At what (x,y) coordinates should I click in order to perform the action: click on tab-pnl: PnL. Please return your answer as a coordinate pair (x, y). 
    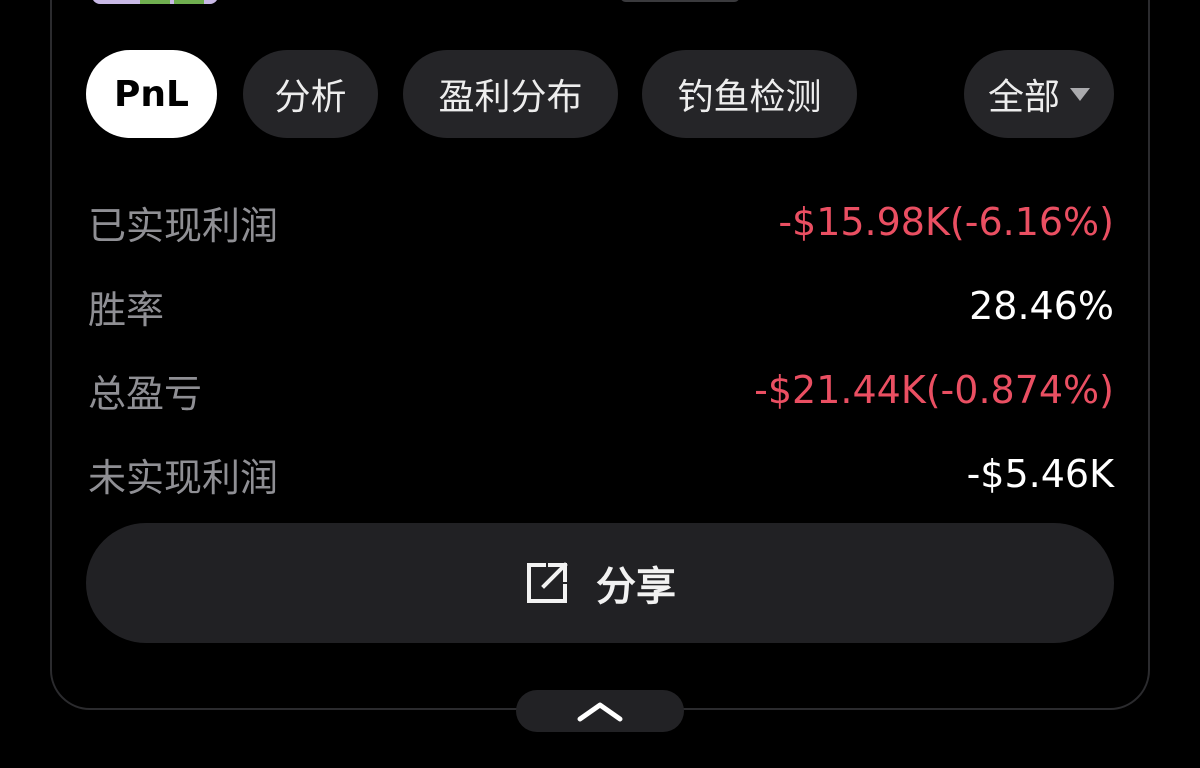
    Looking at the image, I should click on (151, 94).